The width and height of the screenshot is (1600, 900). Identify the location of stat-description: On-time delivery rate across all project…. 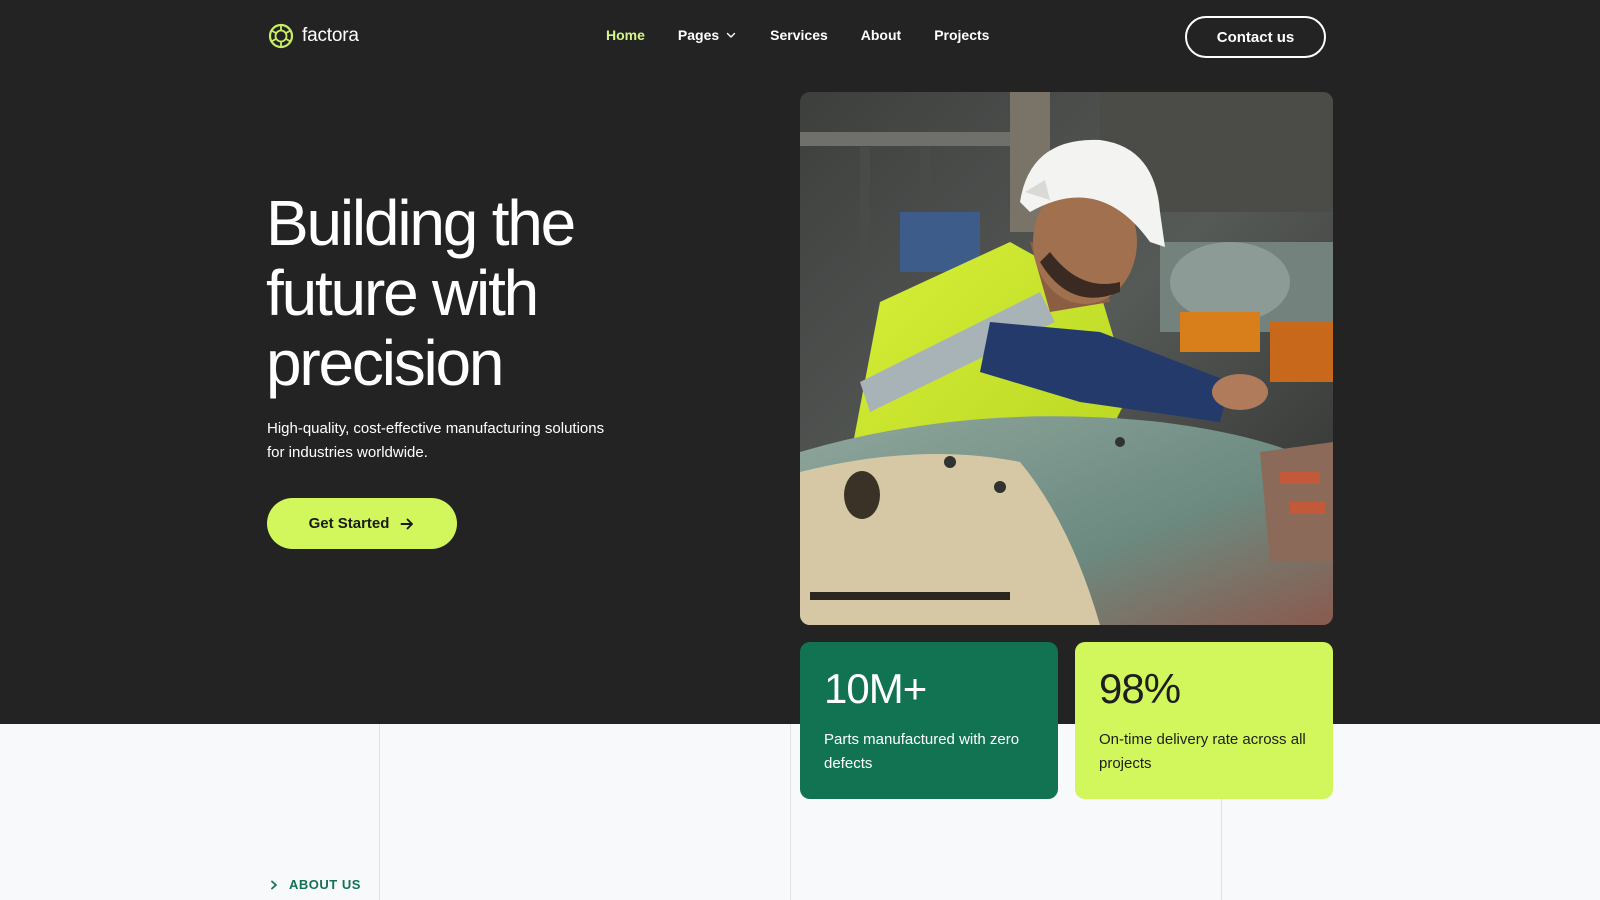
(1202, 751).